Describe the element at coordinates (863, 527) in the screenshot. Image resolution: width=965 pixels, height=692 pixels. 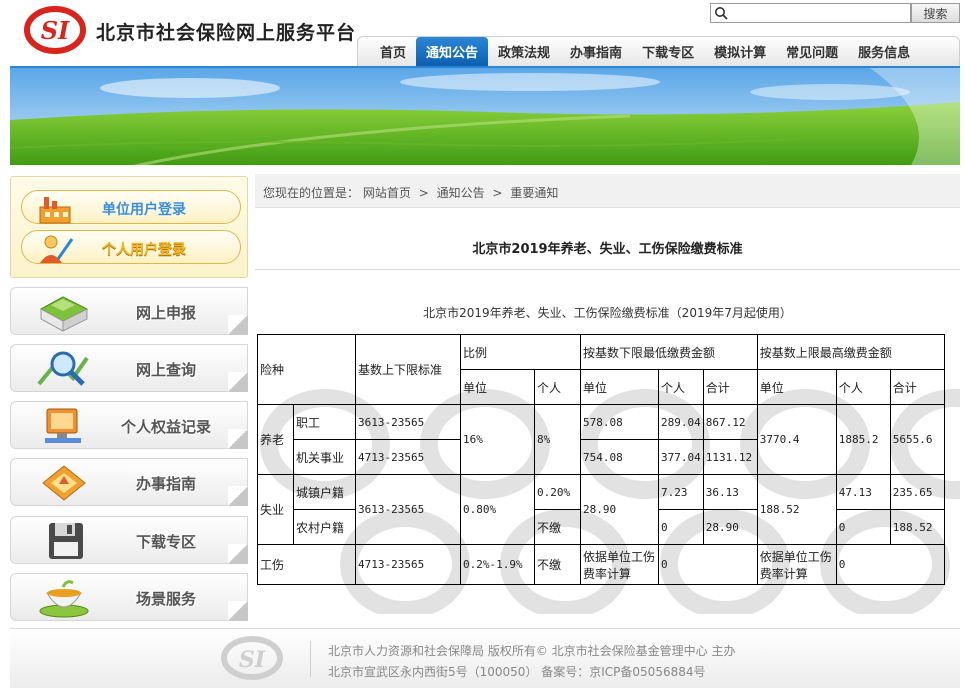
I see `cell-unemployment-max-person: 0` at that location.